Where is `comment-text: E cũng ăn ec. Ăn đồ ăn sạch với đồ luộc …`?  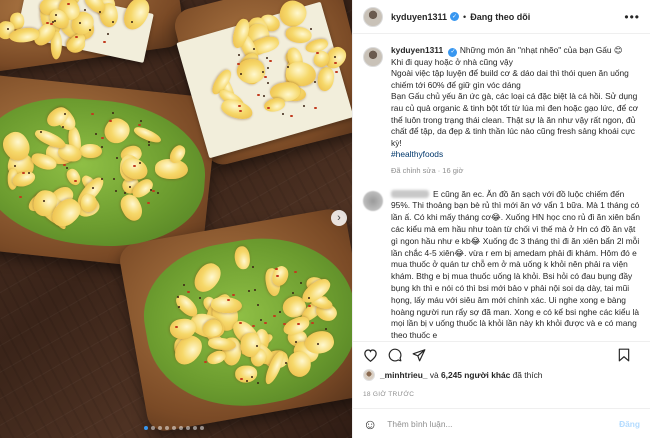
comment-text: E cũng ăn ec. Ăn đồ ăn sạch với đồ luộc … is located at coordinates (515, 264).